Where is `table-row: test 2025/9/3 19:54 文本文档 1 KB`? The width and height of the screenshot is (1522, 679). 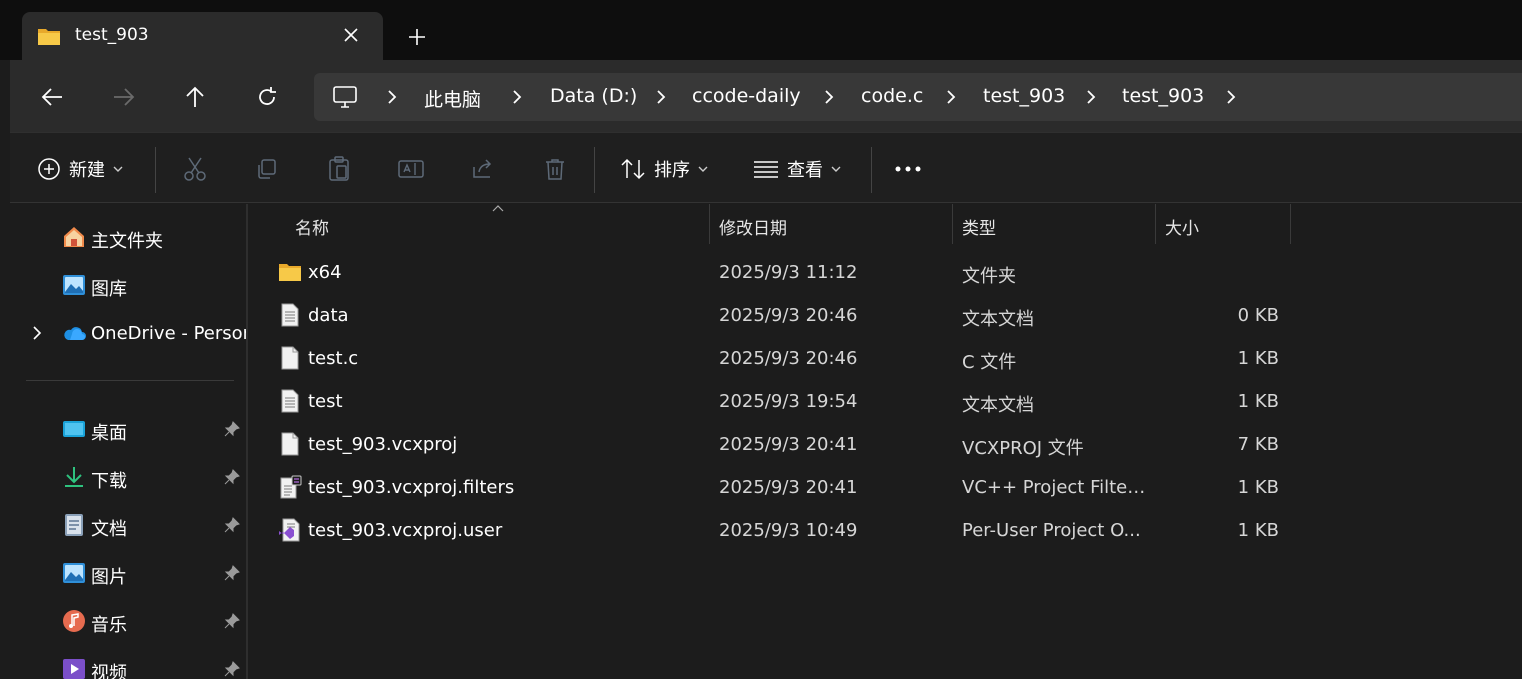 table-row: test 2025/9/3 19:54 文本文档 1 KB is located at coordinates (886, 401).